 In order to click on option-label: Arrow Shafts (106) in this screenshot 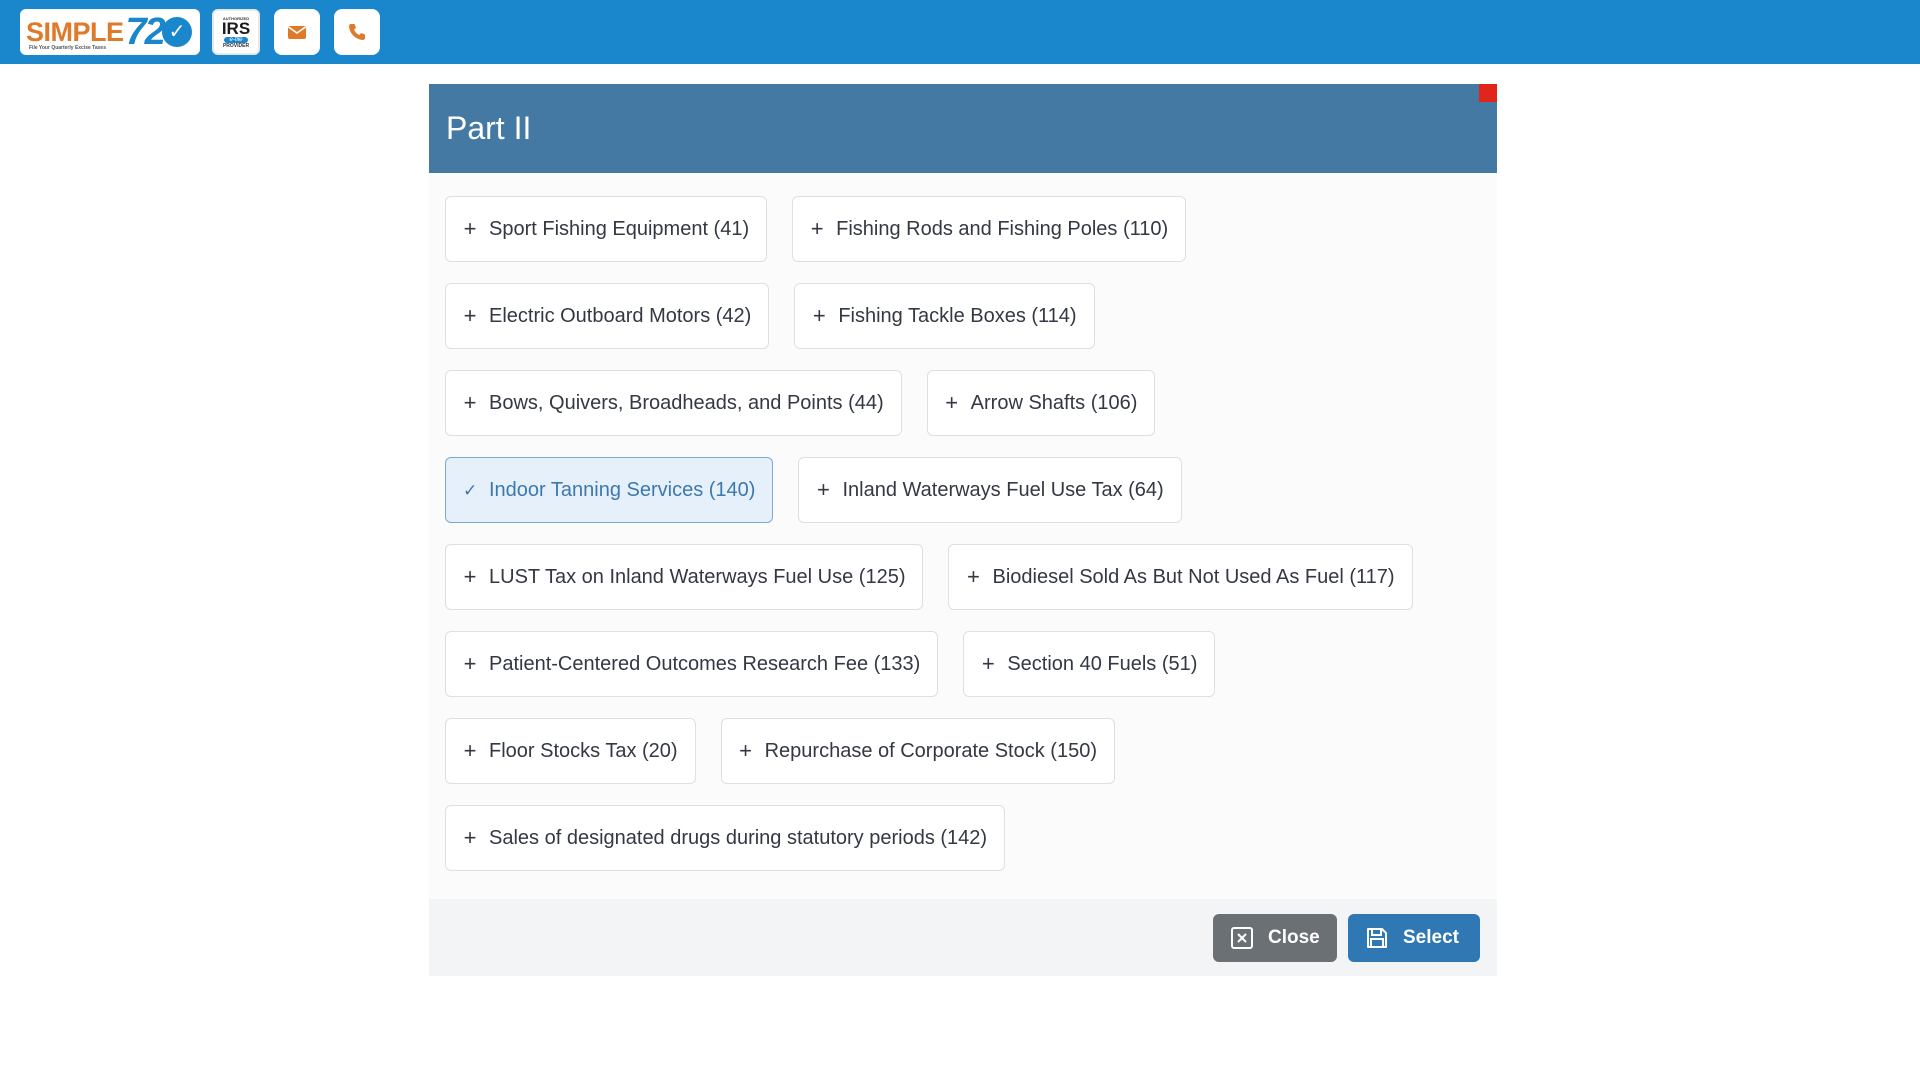, I will do `click(1054, 402)`.